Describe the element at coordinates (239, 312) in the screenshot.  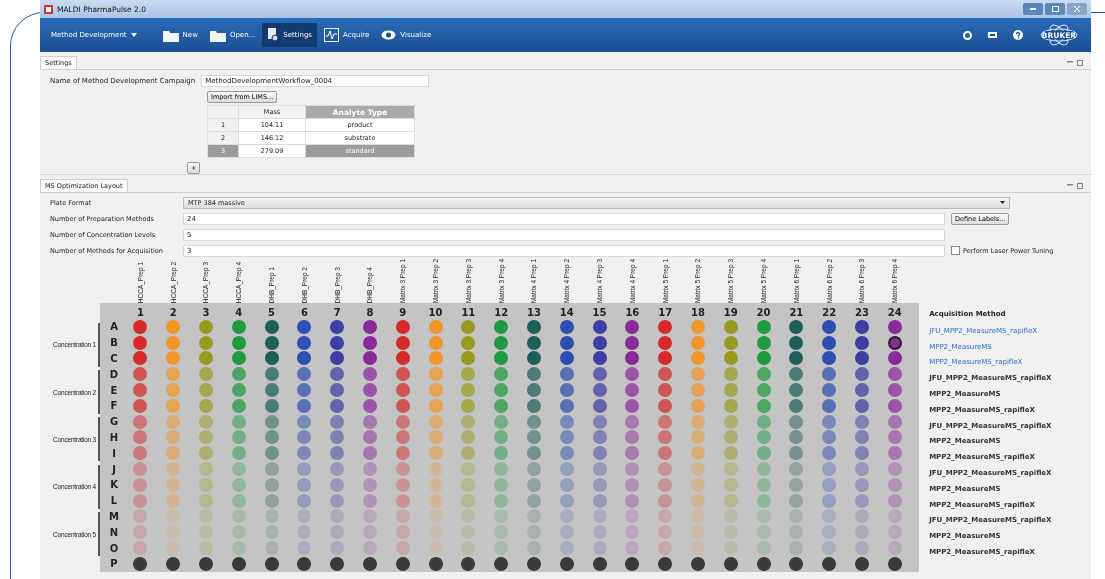
I see `column-number: 4` at that location.